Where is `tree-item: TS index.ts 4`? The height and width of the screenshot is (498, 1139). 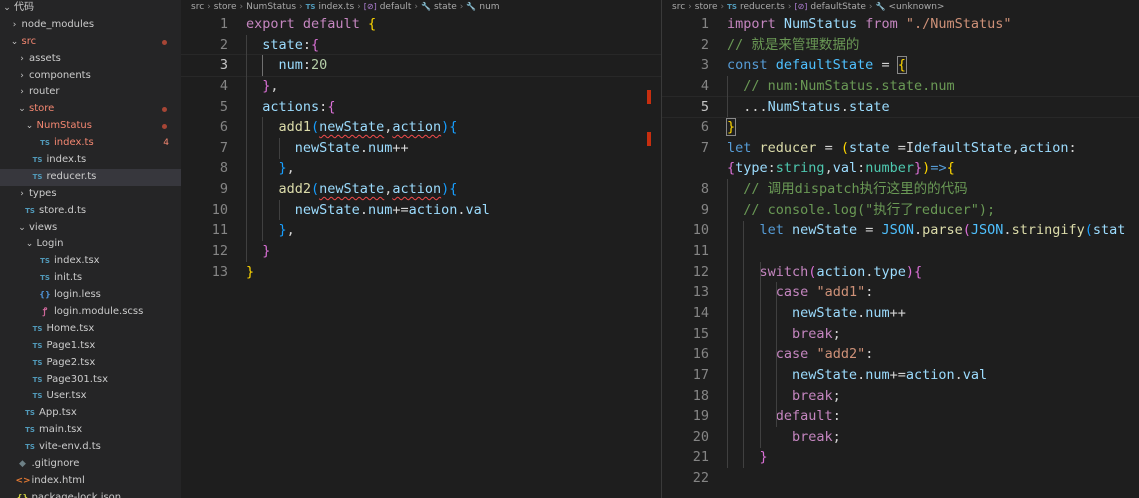 tree-item: TS index.ts 4 is located at coordinates (90, 143).